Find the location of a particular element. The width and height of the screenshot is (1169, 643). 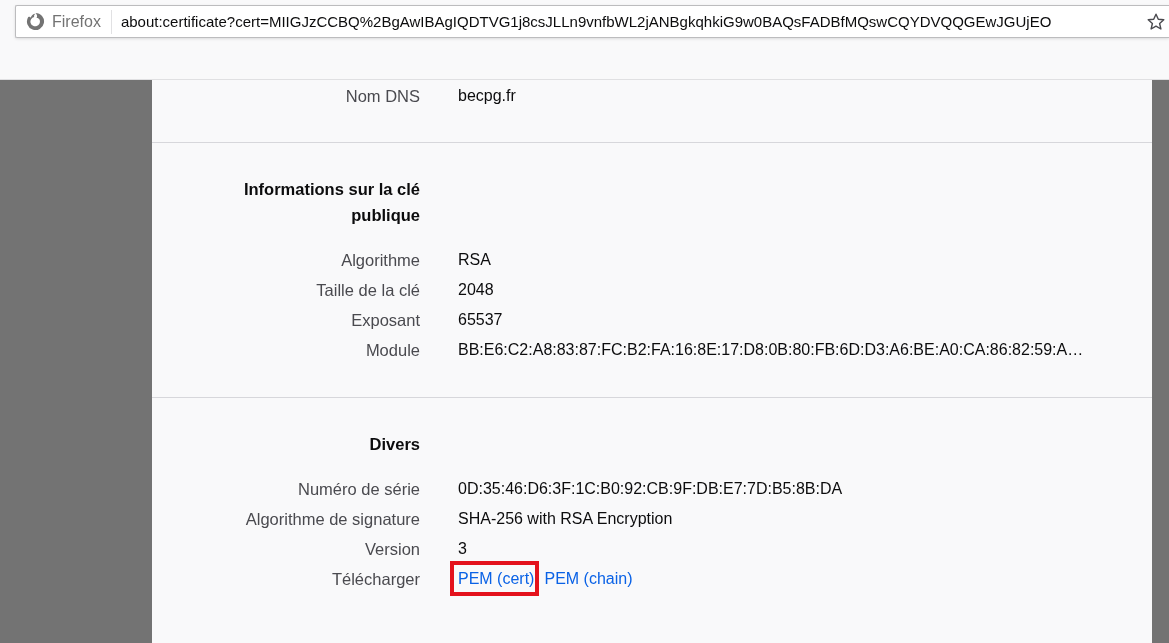

field-value: 3 is located at coordinates (462, 549).